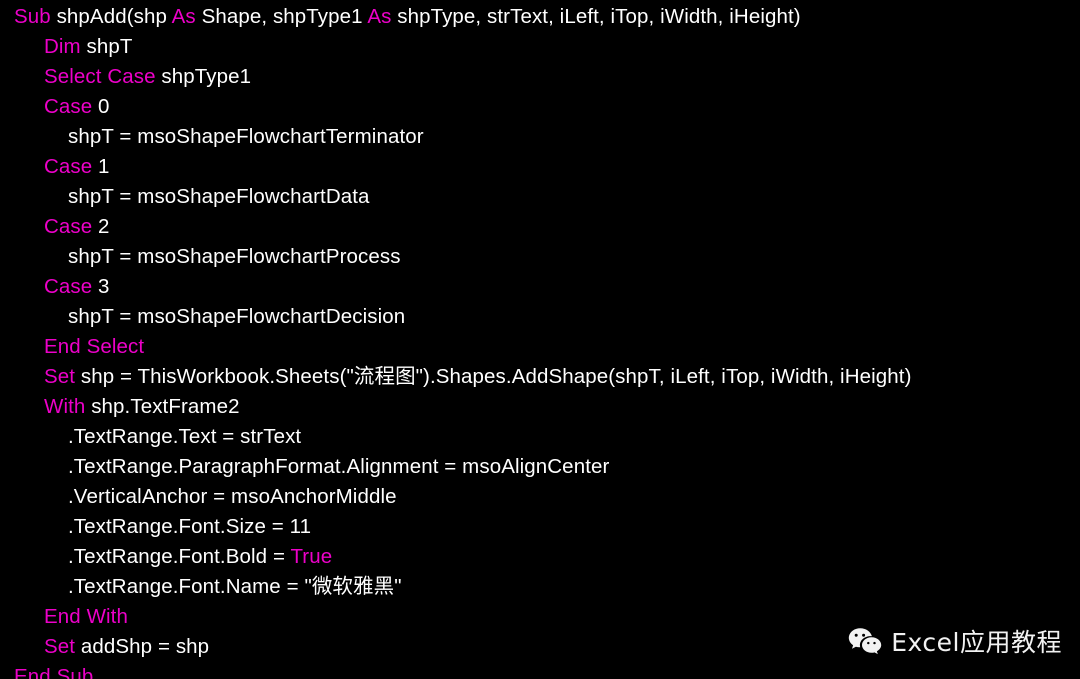 This screenshot has height=679, width=1080. What do you see at coordinates (237, 316) in the screenshot?
I see `code-text: shpT = msoShapeFlowchartDecision` at bounding box center [237, 316].